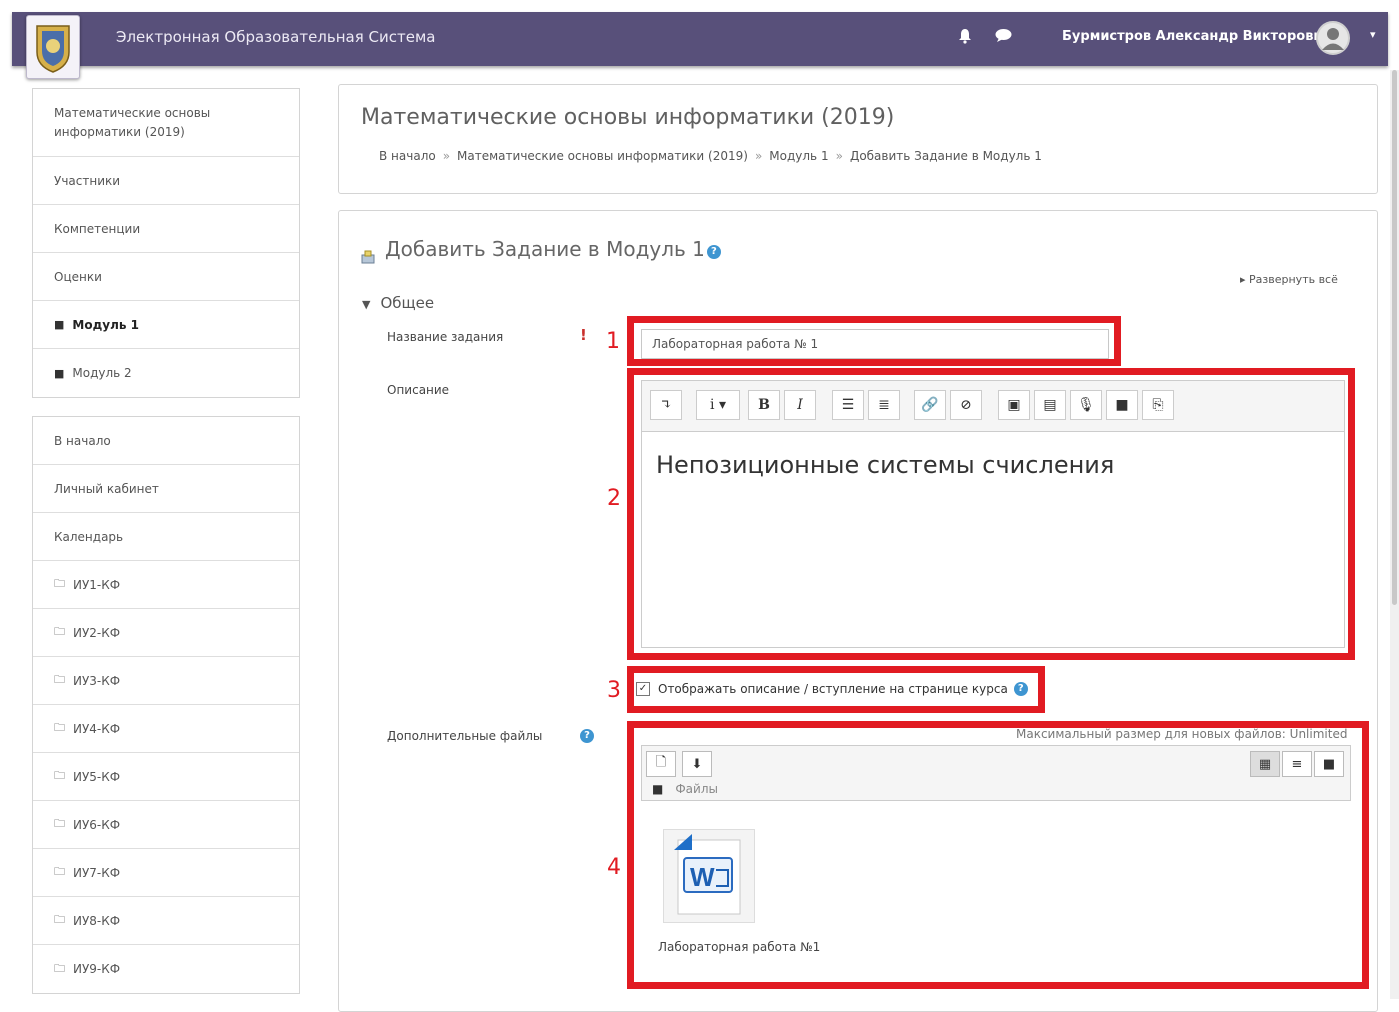  What do you see at coordinates (132, 122) in the screenshot?
I see `sidebar-item-label: Математические основы информатики (2019)` at bounding box center [132, 122].